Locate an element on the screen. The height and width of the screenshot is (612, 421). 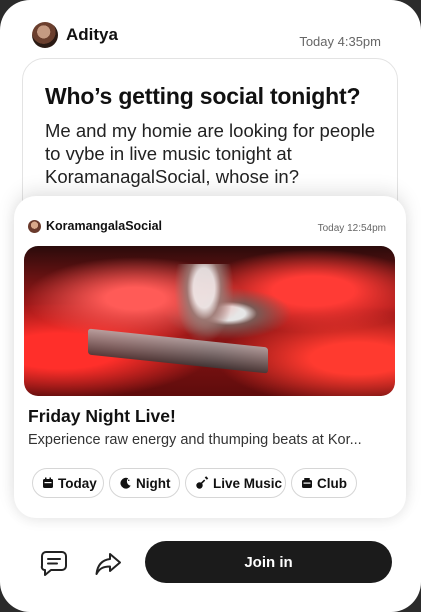
guitar-icon is located at coordinates (202, 482).